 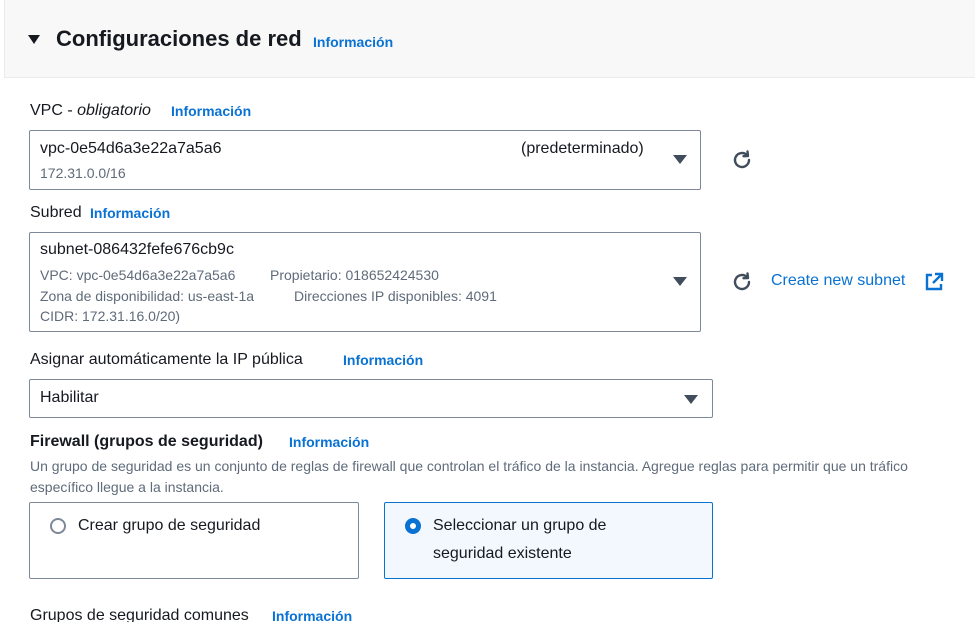 I want to click on radio-select-existing-security-group, so click(x=413, y=526).